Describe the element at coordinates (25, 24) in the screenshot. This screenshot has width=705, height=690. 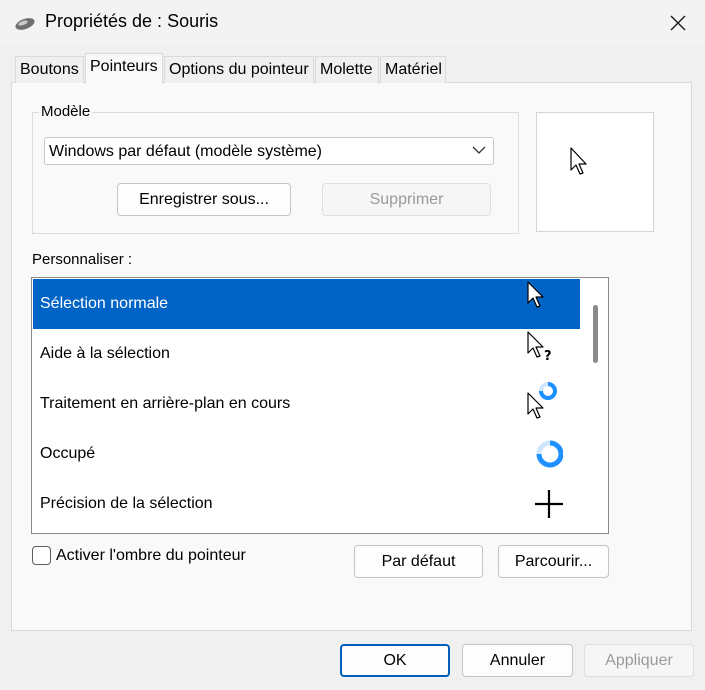
I see `mouse-icon` at that location.